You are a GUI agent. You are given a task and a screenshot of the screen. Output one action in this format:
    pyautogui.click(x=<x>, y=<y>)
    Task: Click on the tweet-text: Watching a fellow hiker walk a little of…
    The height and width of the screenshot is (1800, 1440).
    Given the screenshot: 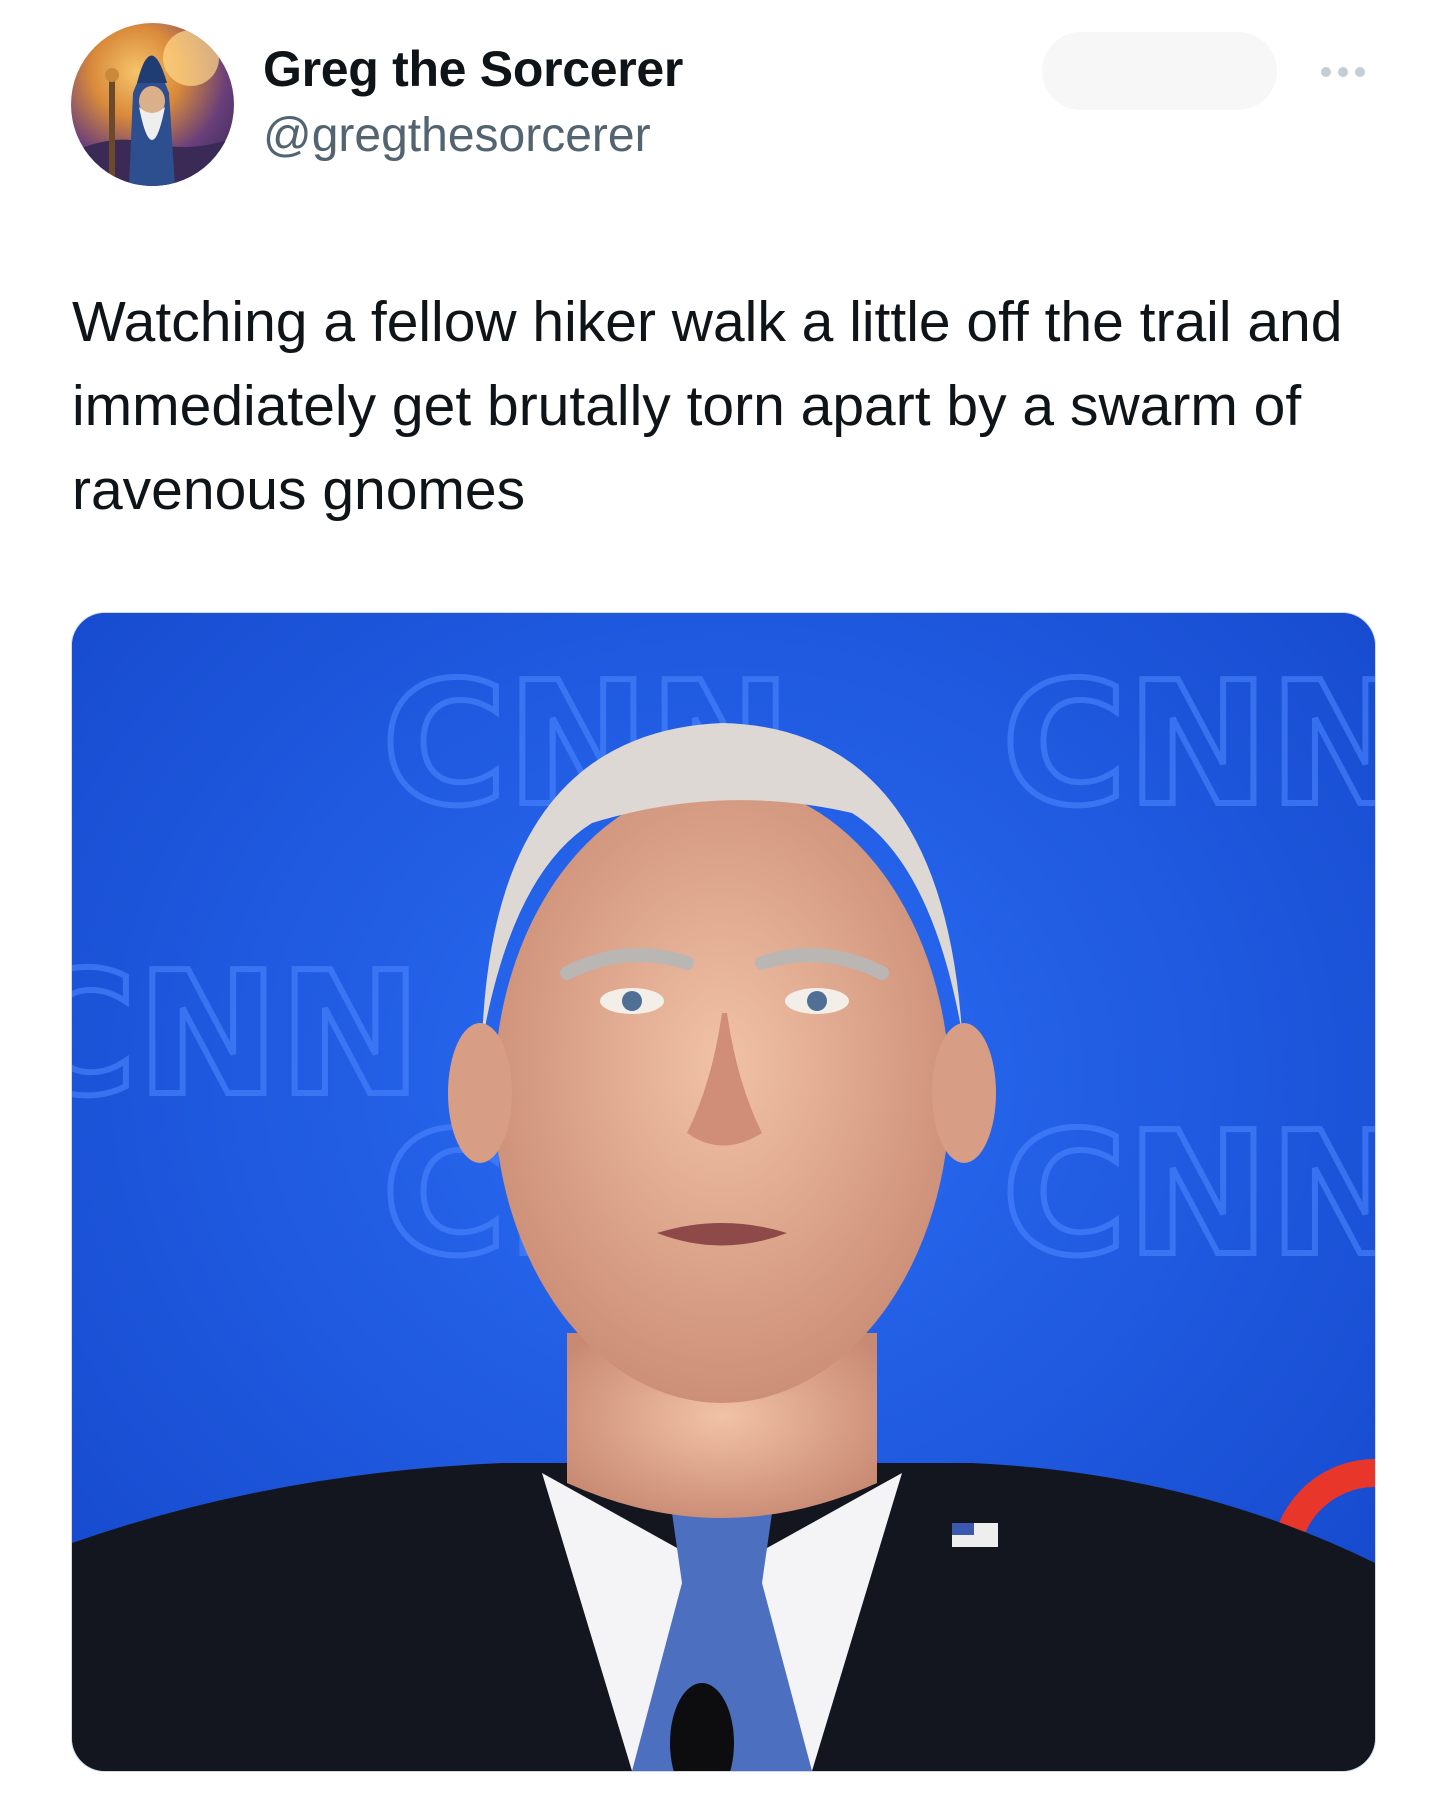 What is the action you would take?
    pyautogui.click(x=707, y=406)
    